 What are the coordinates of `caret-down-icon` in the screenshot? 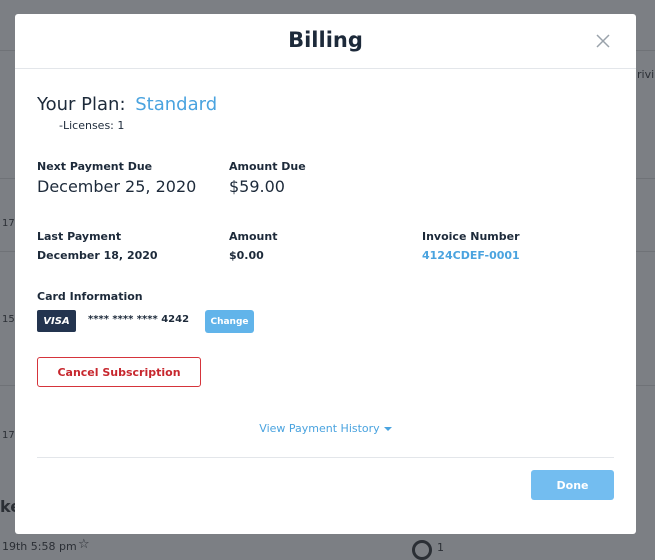 It's located at (387, 429).